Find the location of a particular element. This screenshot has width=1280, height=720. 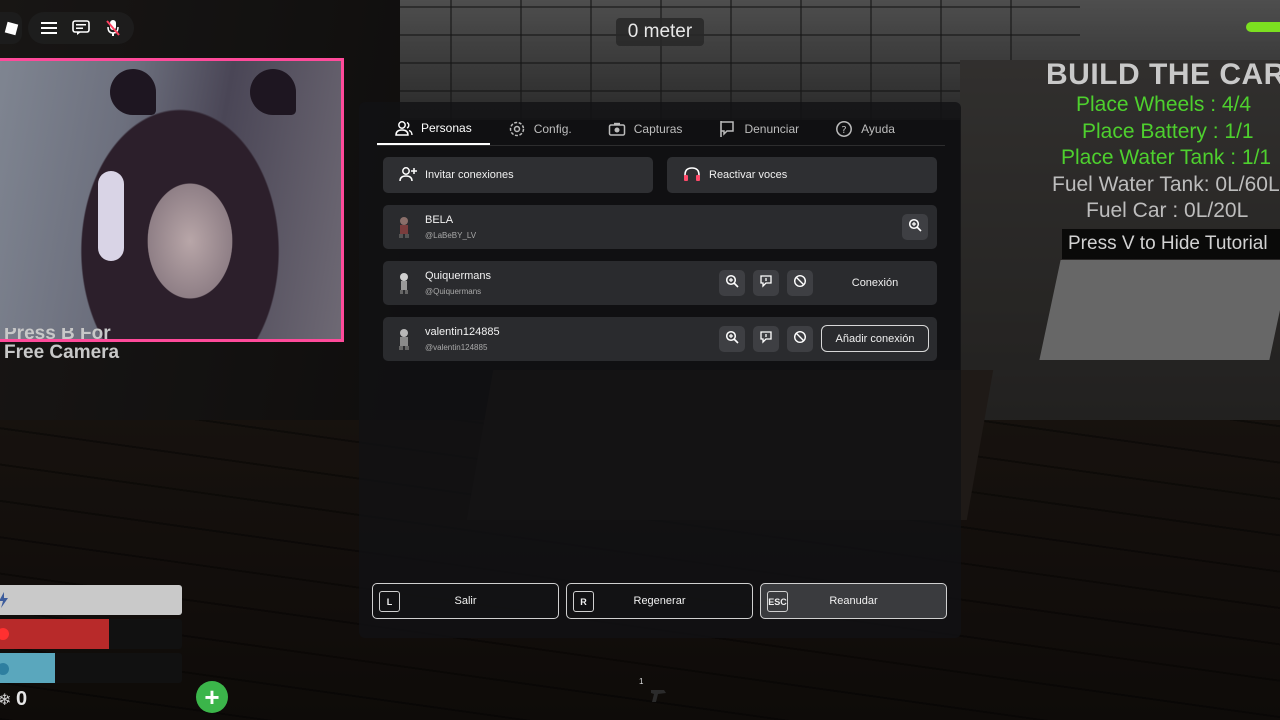

top-left-bar is located at coordinates (67, 28).